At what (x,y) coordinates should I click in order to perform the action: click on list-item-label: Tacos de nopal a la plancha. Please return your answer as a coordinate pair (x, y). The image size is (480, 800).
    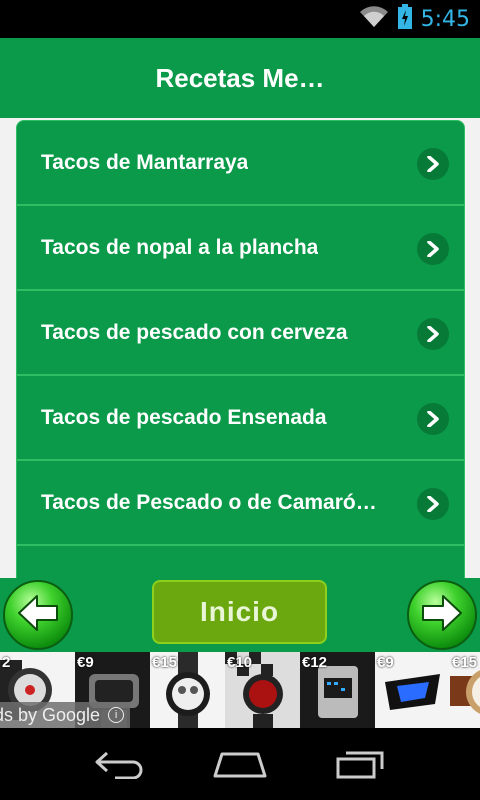
    Looking at the image, I should click on (180, 247).